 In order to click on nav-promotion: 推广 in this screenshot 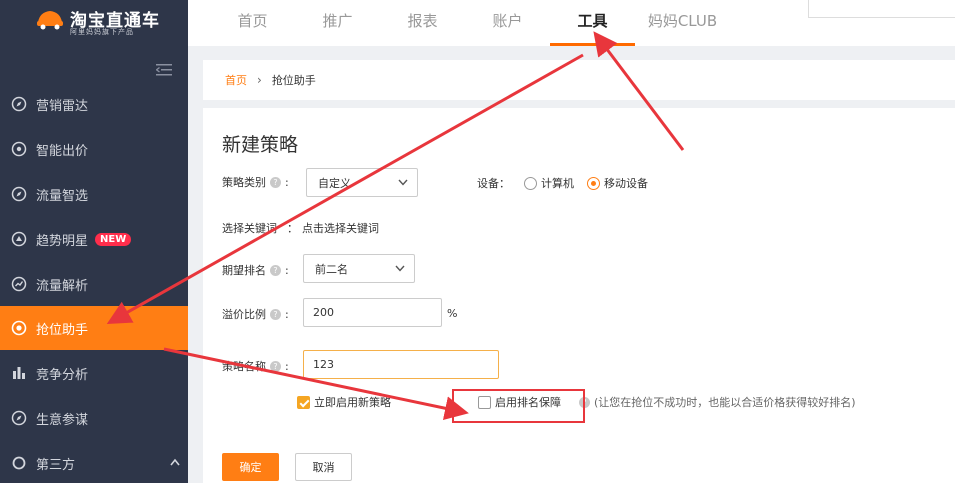, I will do `click(337, 23)`.